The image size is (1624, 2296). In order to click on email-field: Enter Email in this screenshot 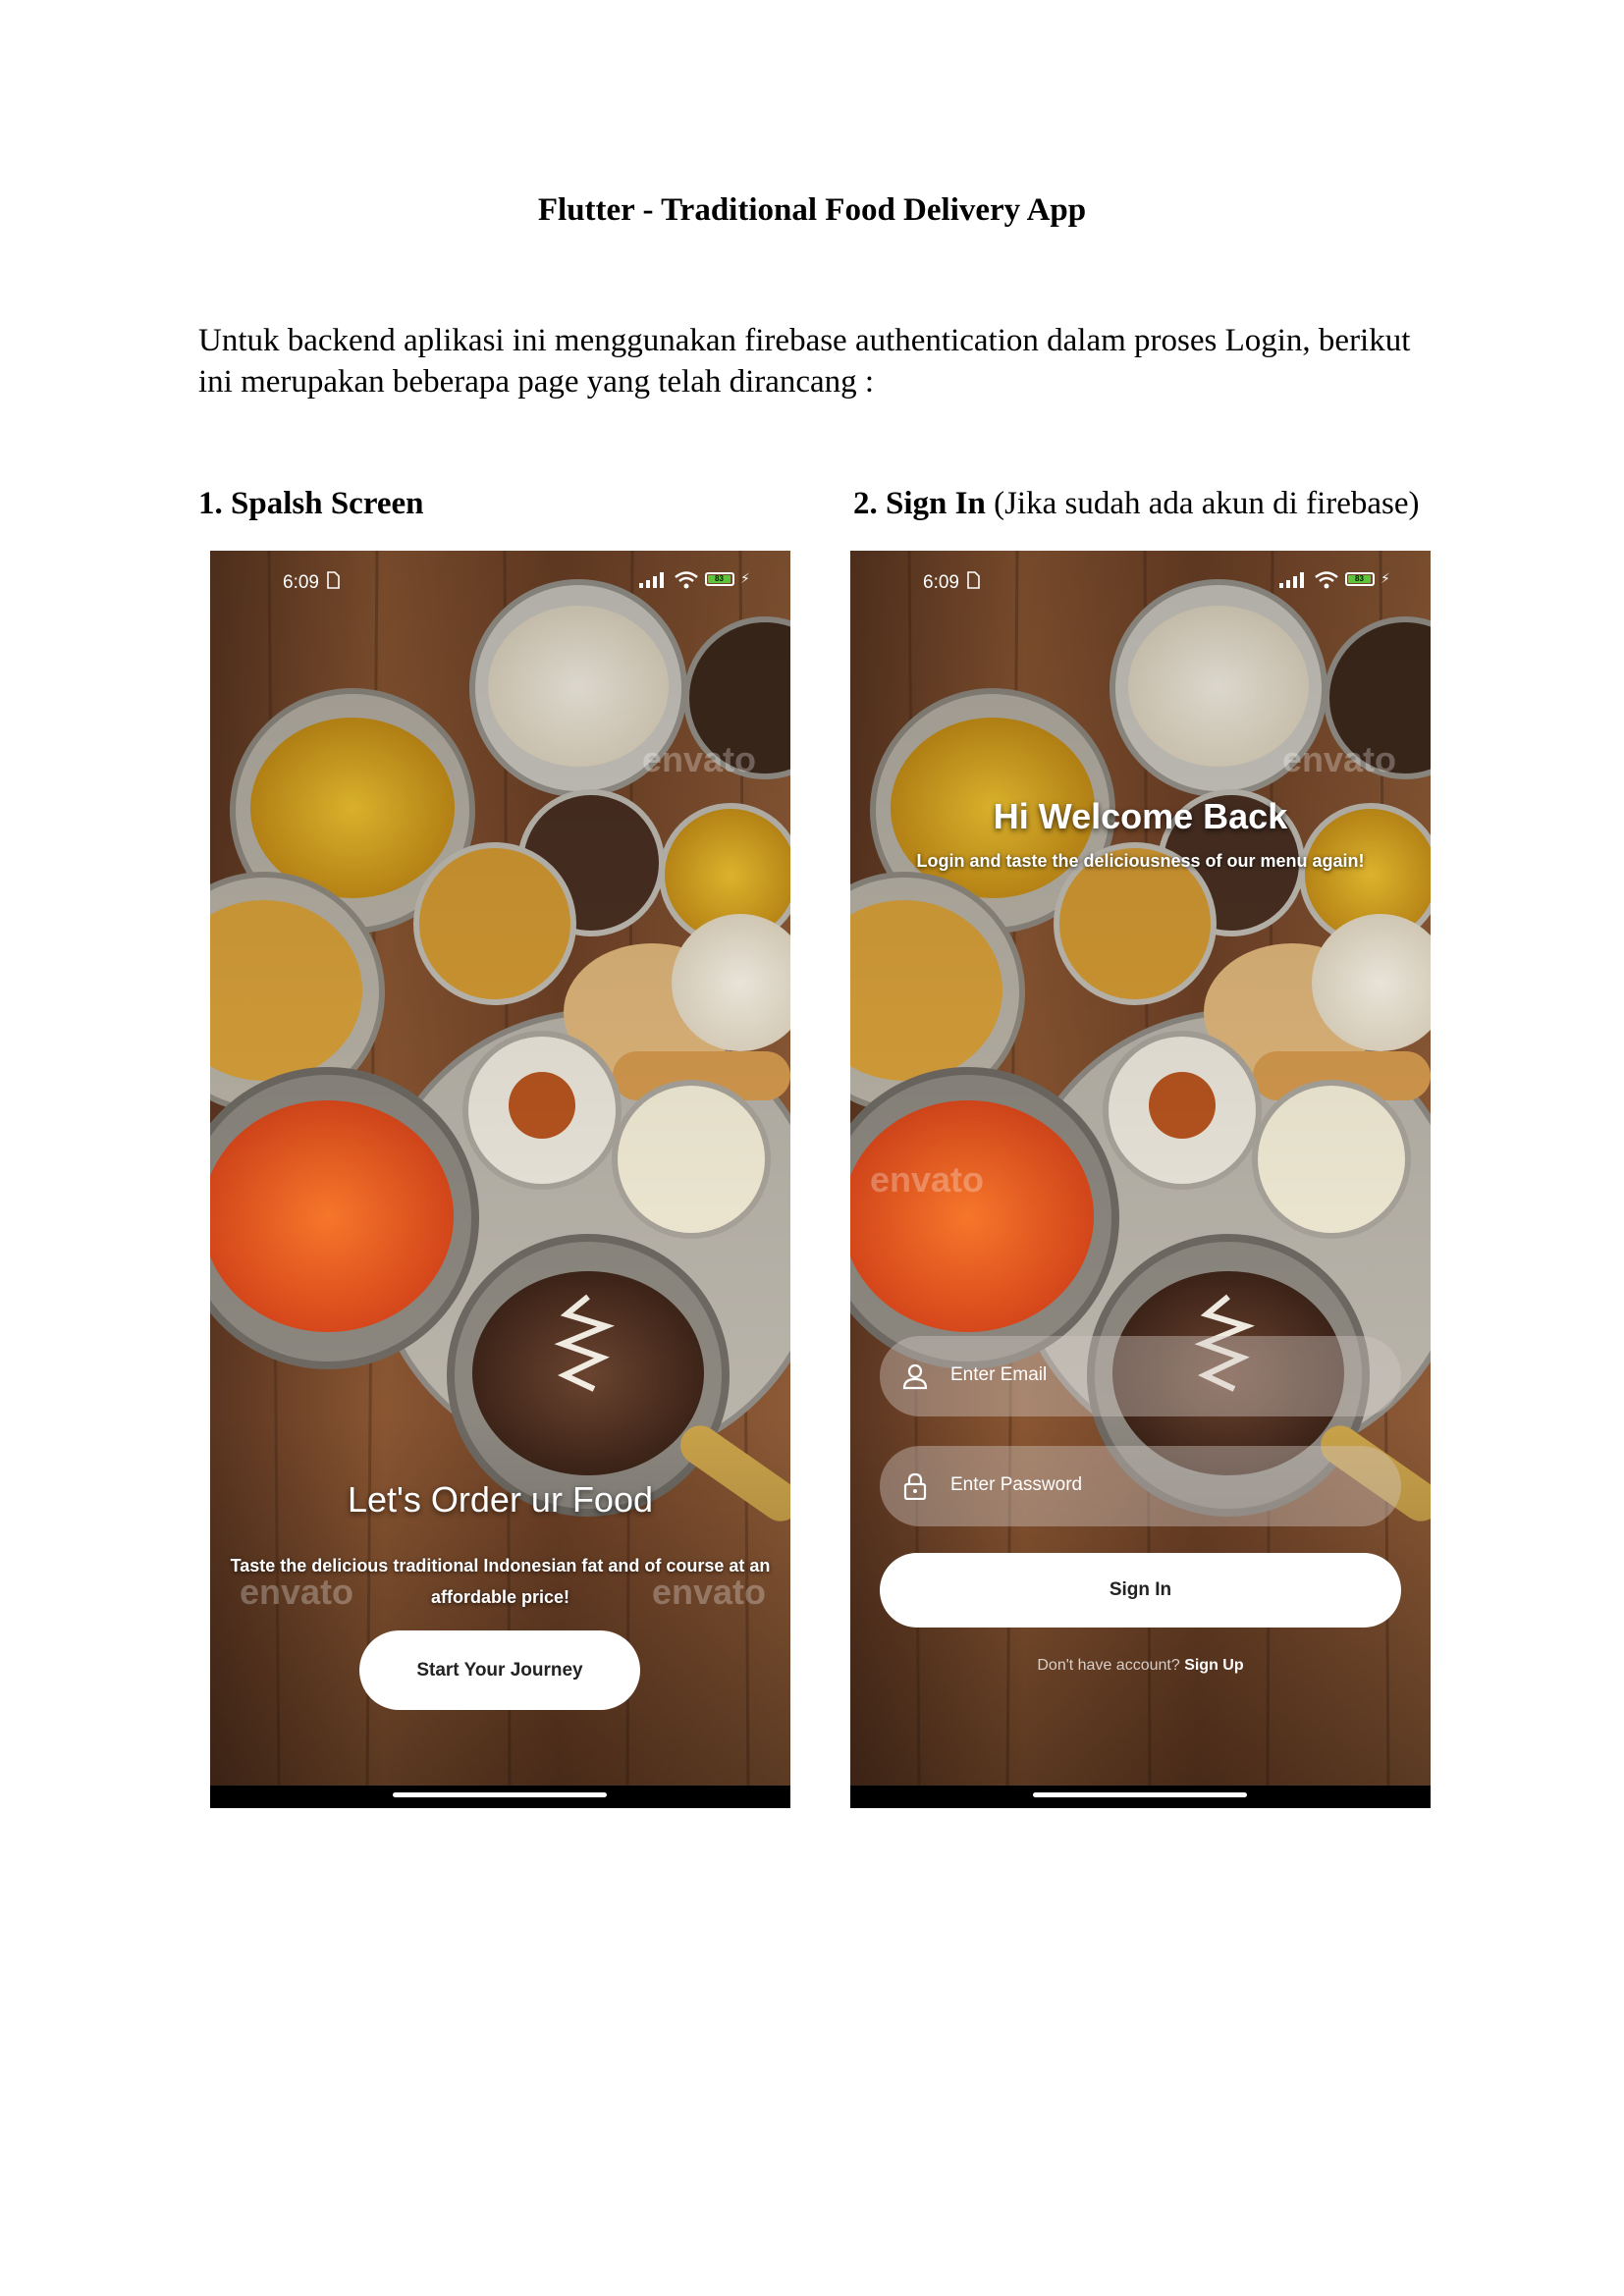, I will do `click(1140, 1376)`.